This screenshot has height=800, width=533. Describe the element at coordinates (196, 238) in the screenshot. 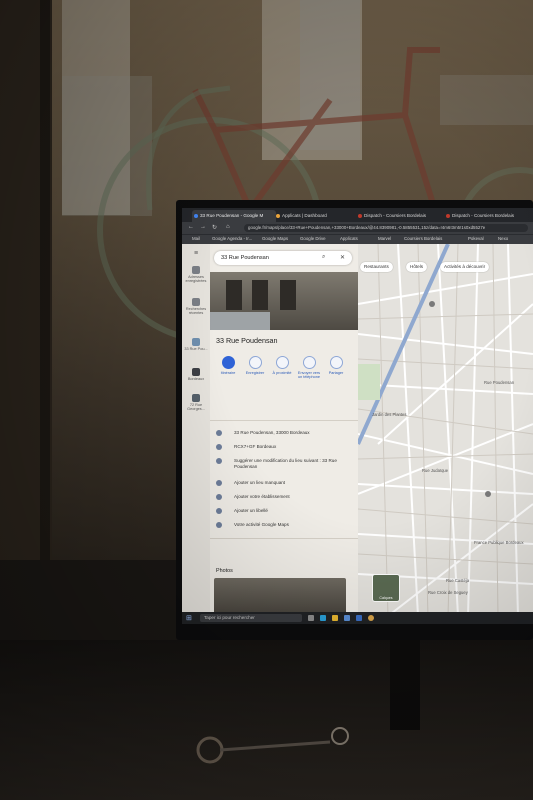

I see `bookmark-mail: Mail` at that location.